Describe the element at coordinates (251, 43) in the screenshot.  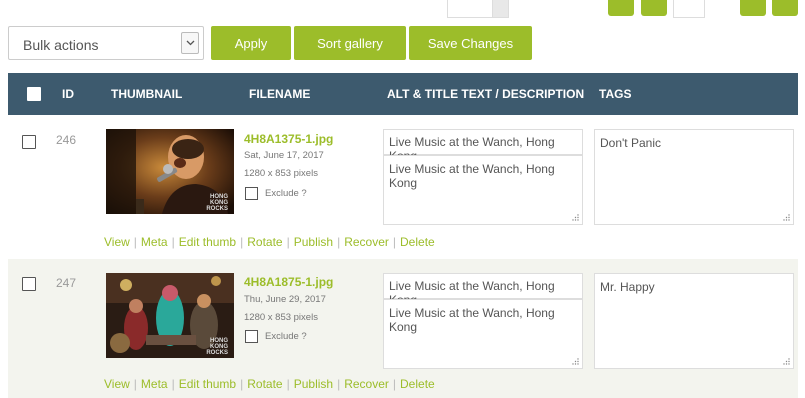
I see `apply-button: Apply` at that location.